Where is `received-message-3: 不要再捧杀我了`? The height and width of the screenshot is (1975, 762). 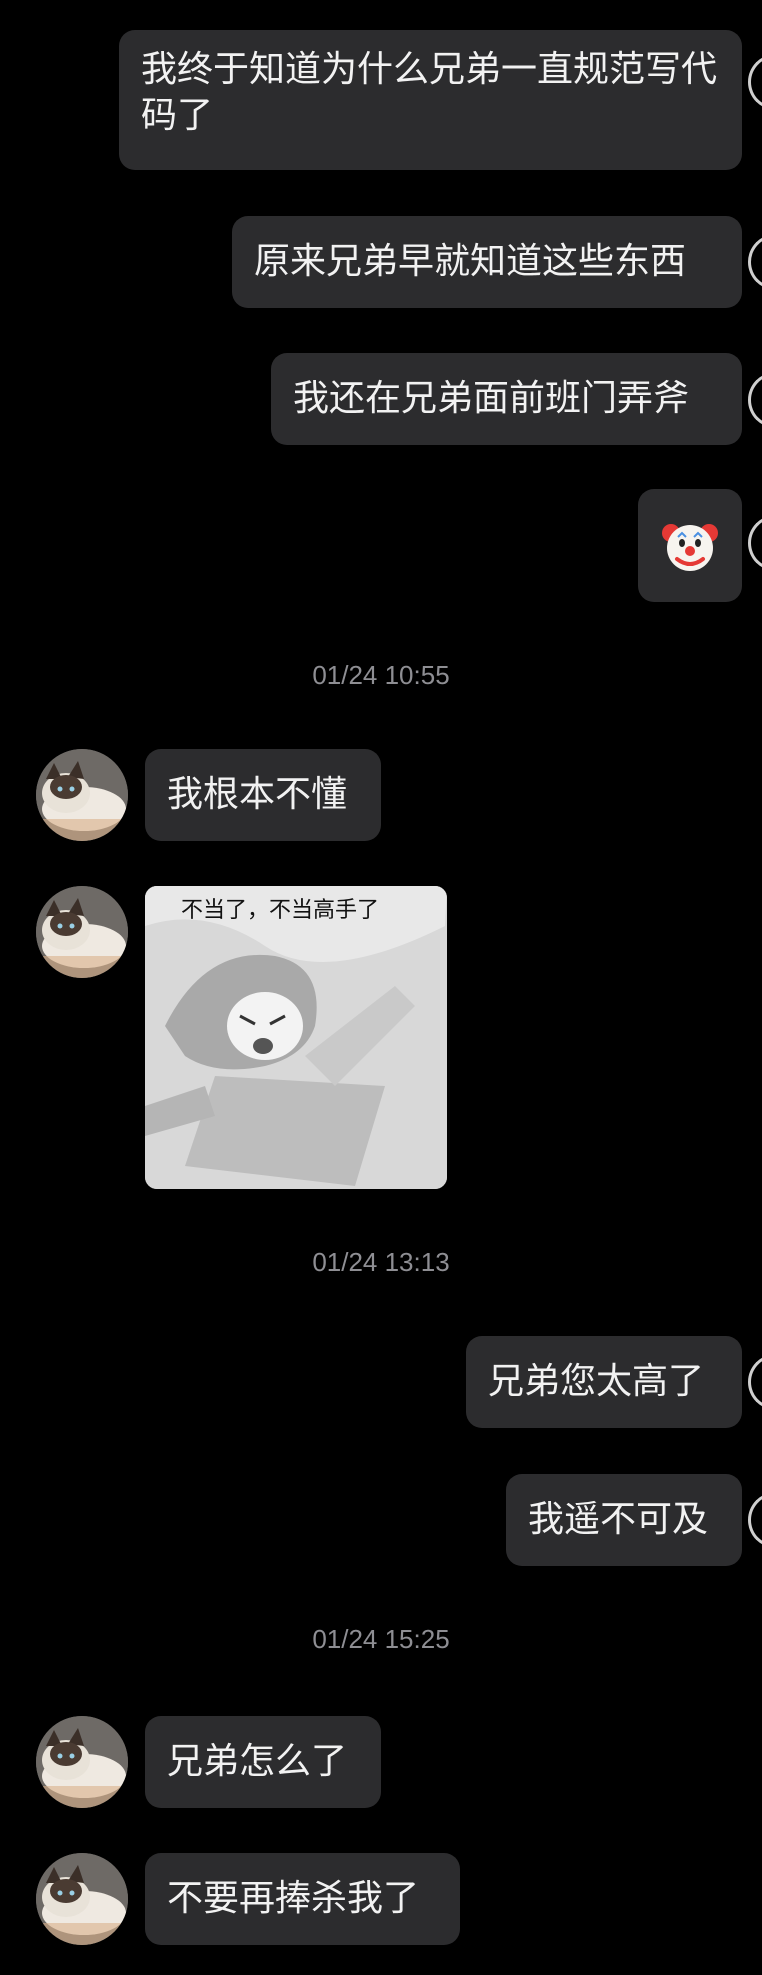
received-message-3: 不要再捧杀我了 is located at coordinates (302, 1899).